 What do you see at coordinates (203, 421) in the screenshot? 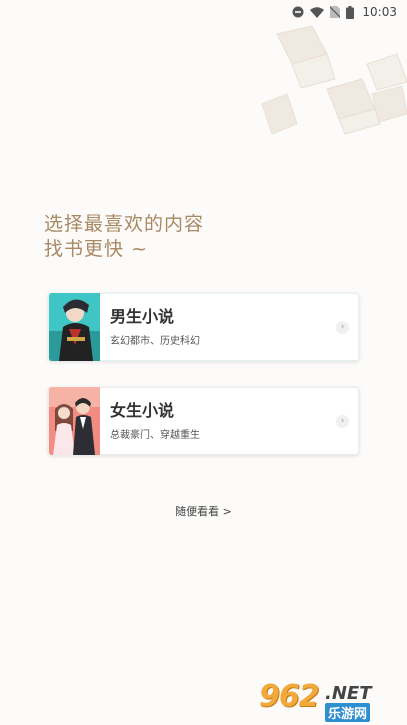
I see `female-novels-card: 女生小说 总裁豪门、穿越重生 ›` at bounding box center [203, 421].